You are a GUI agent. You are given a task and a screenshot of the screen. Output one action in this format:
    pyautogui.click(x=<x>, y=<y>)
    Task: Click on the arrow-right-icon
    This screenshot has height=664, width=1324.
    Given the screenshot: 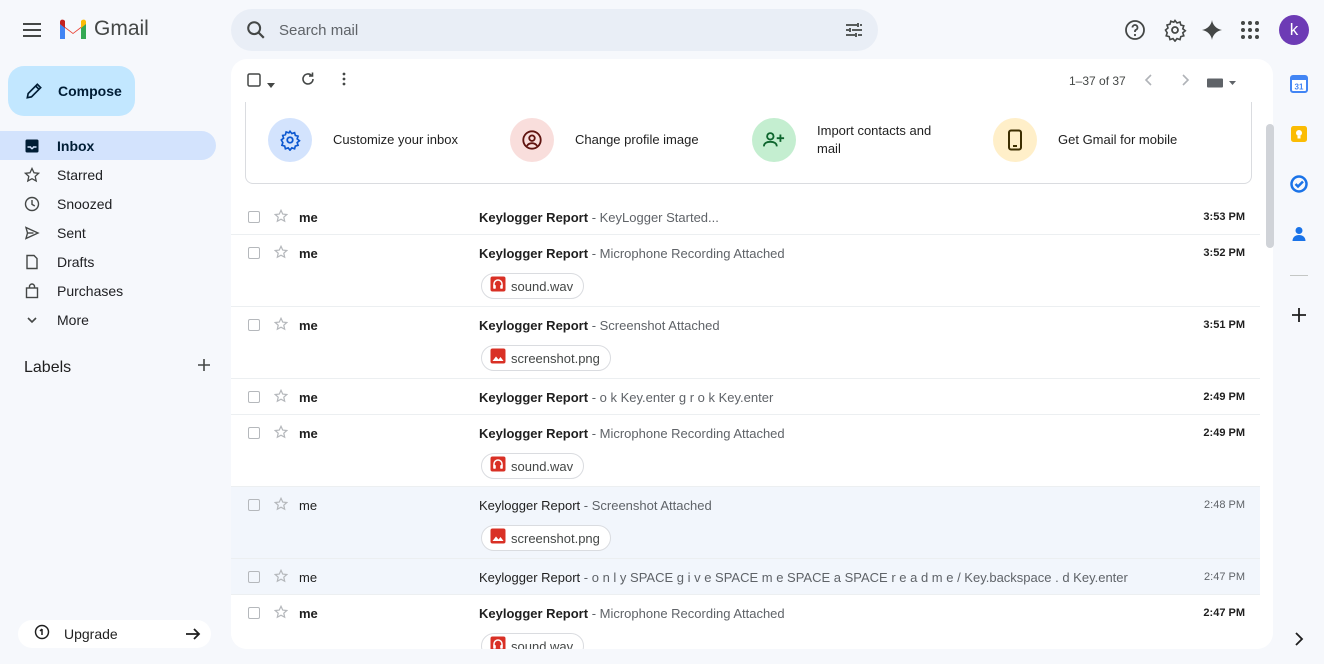 What is the action you would take?
    pyautogui.click(x=193, y=636)
    